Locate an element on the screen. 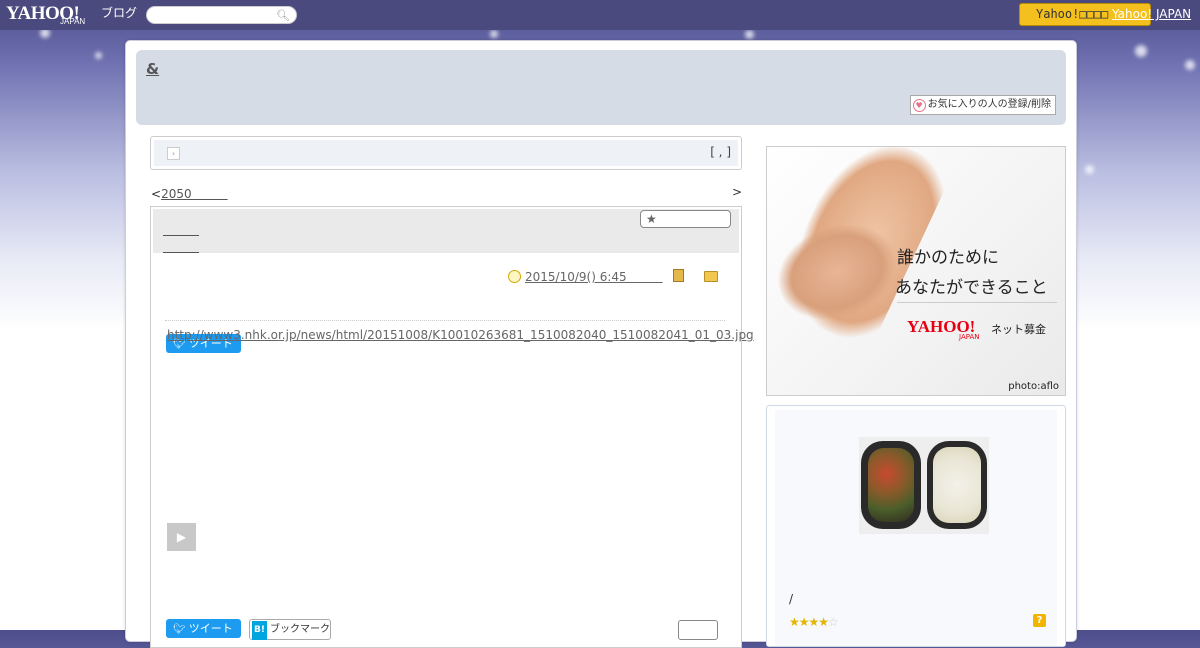 Image resolution: width=1200 pixels, height=648 pixels. ad-photo-credit: photo:aflo is located at coordinates (1033, 386).